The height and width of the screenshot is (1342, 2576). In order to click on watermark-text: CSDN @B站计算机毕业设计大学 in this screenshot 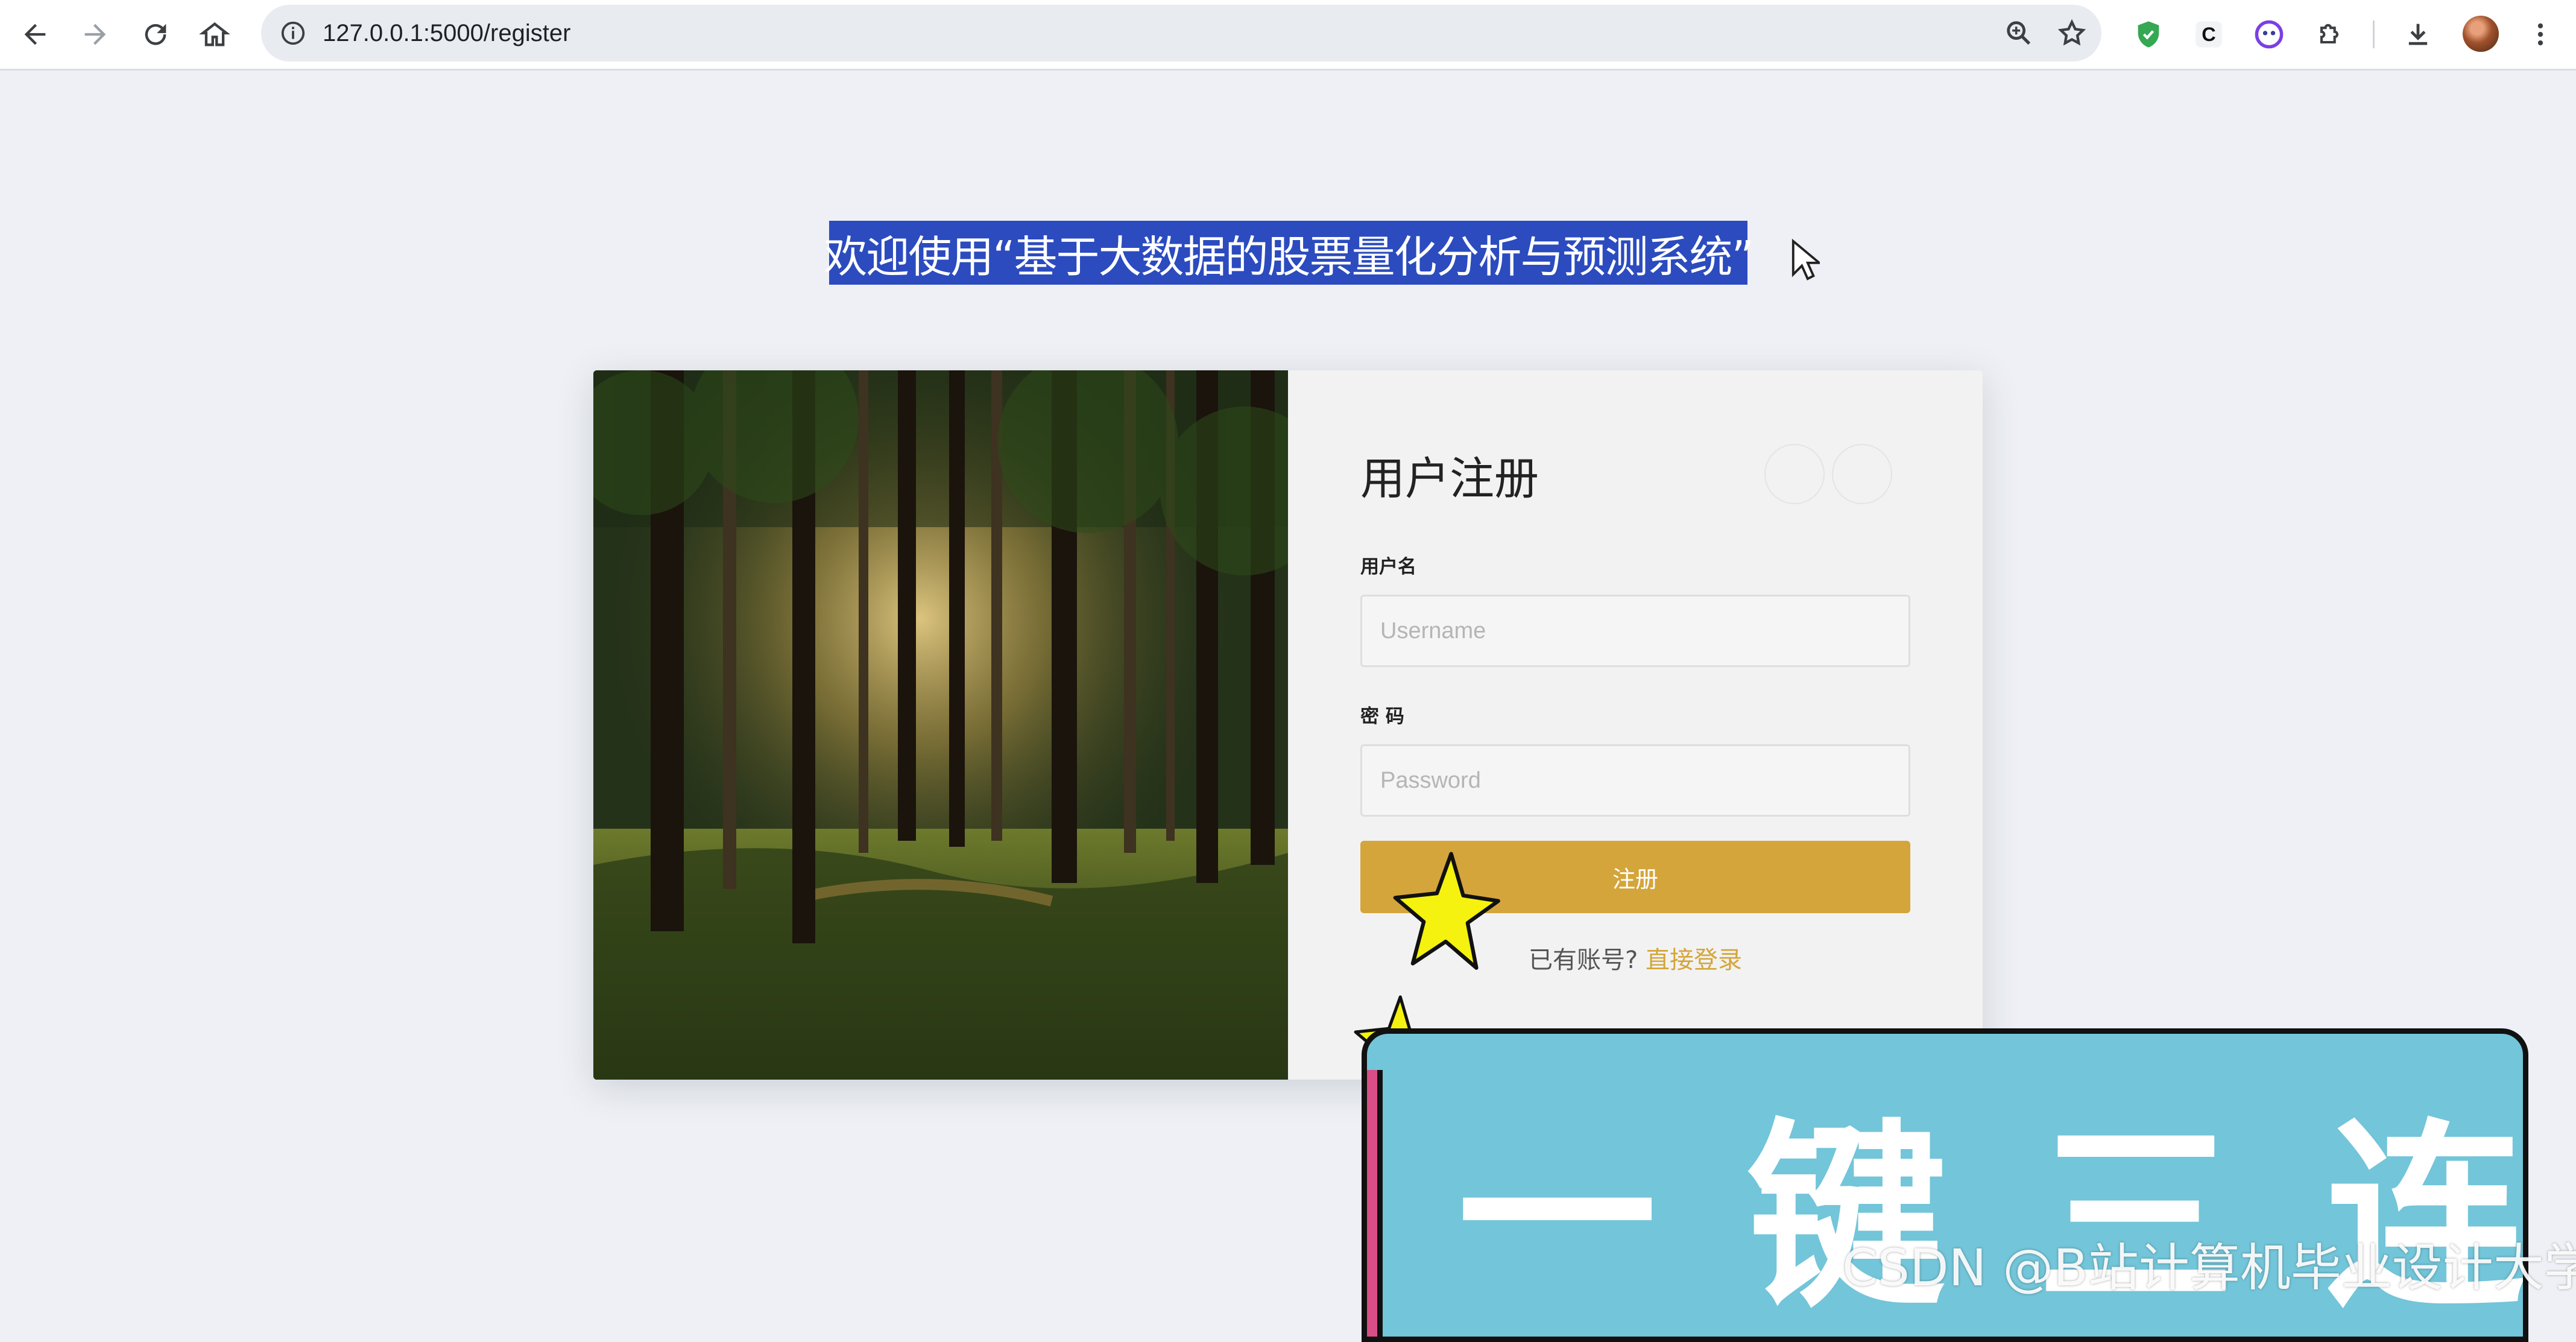, I will do `click(2209, 1267)`.